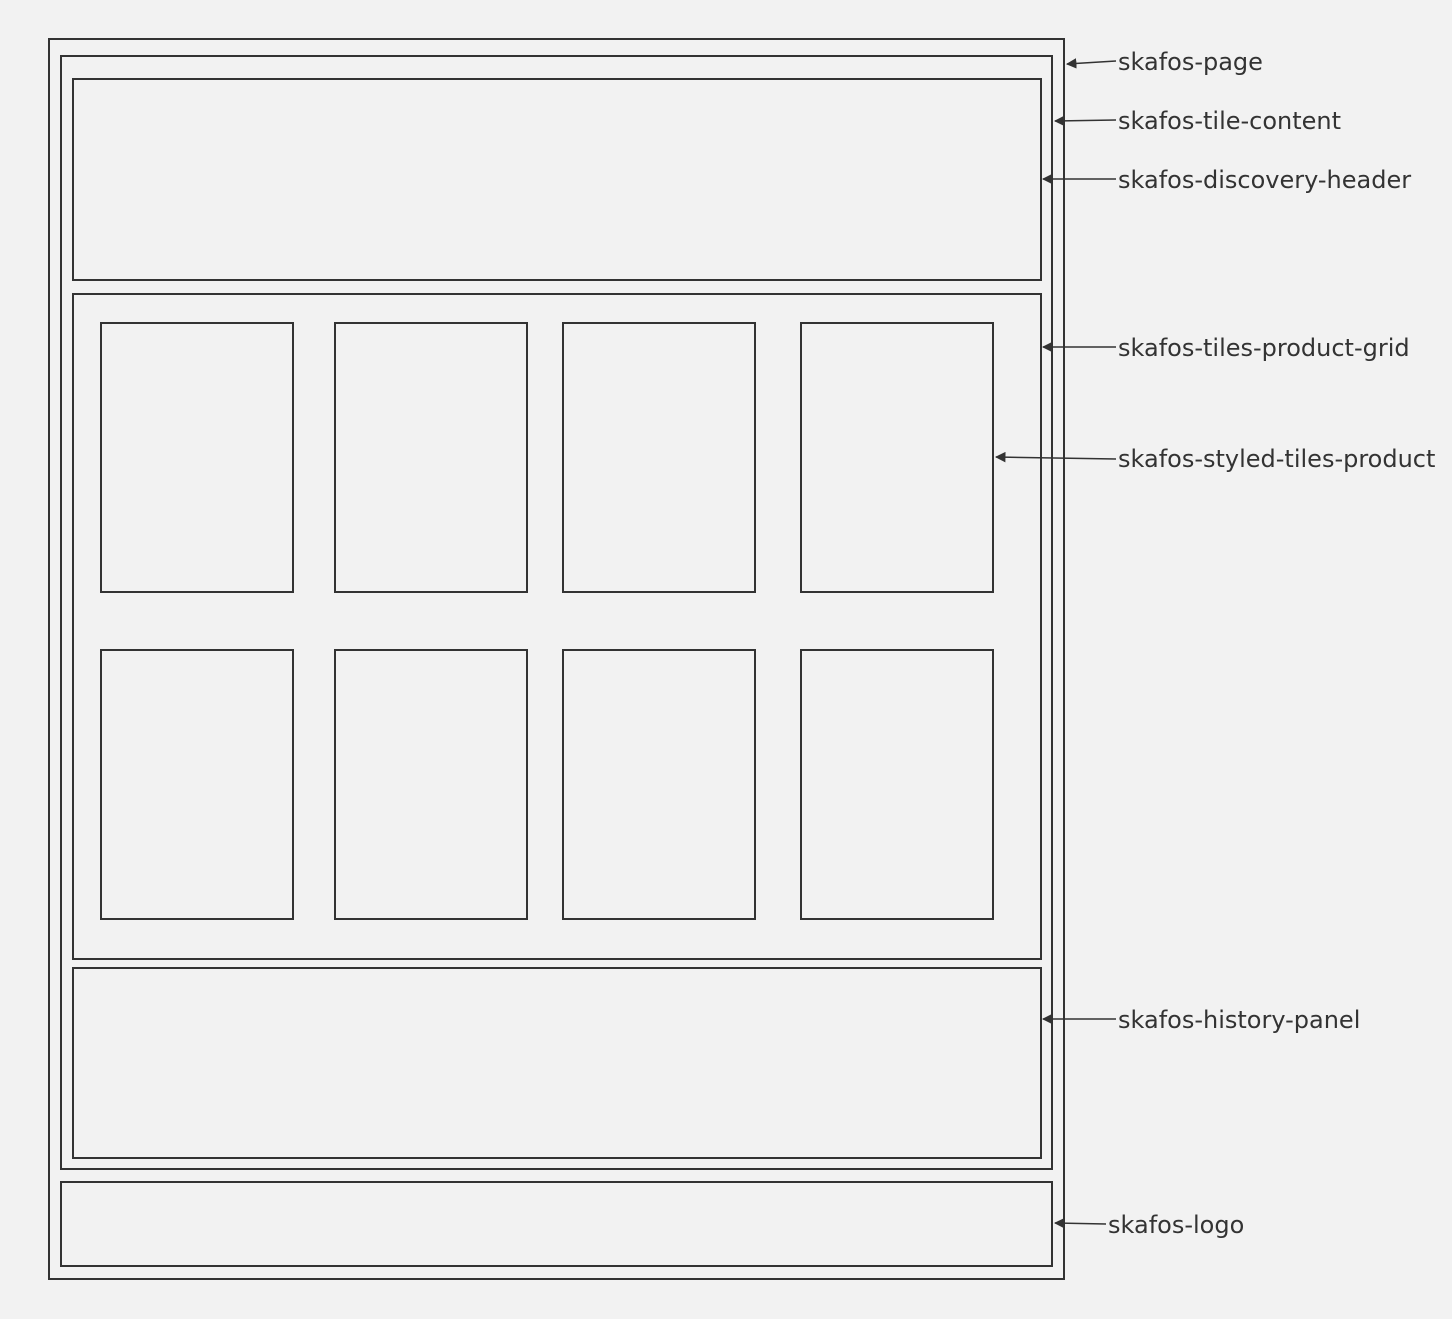 Image resolution: width=1452 pixels, height=1319 pixels. What do you see at coordinates (1239, 1020) in the screenshot?
I see `label-skafos-history-panel: skafos-history-panel` at bounding box center [1239, 1020].